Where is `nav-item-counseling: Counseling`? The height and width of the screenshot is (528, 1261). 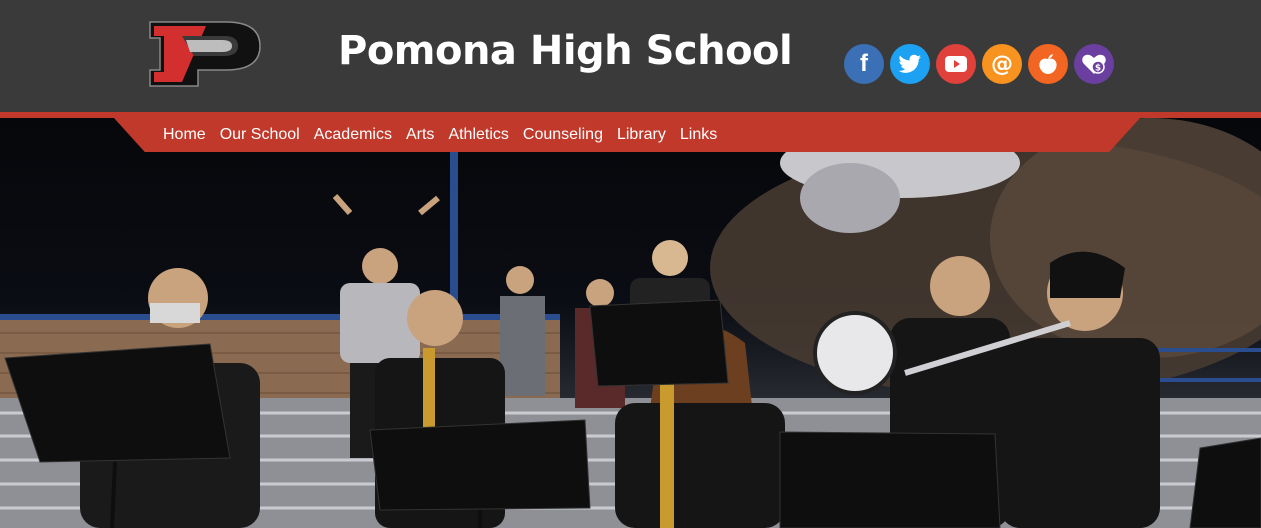 nav-item-counseling: Counseling is located at coordinates (563, 135).